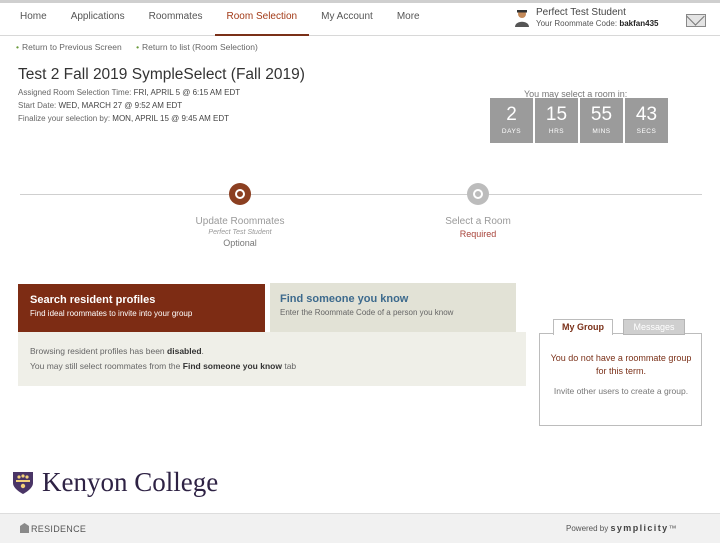 The width and height of the screenshot is (720, 548). Describe the element at coordinates (130, 482) in the screenshot. I see `college-name: Kenyon College` at that location.